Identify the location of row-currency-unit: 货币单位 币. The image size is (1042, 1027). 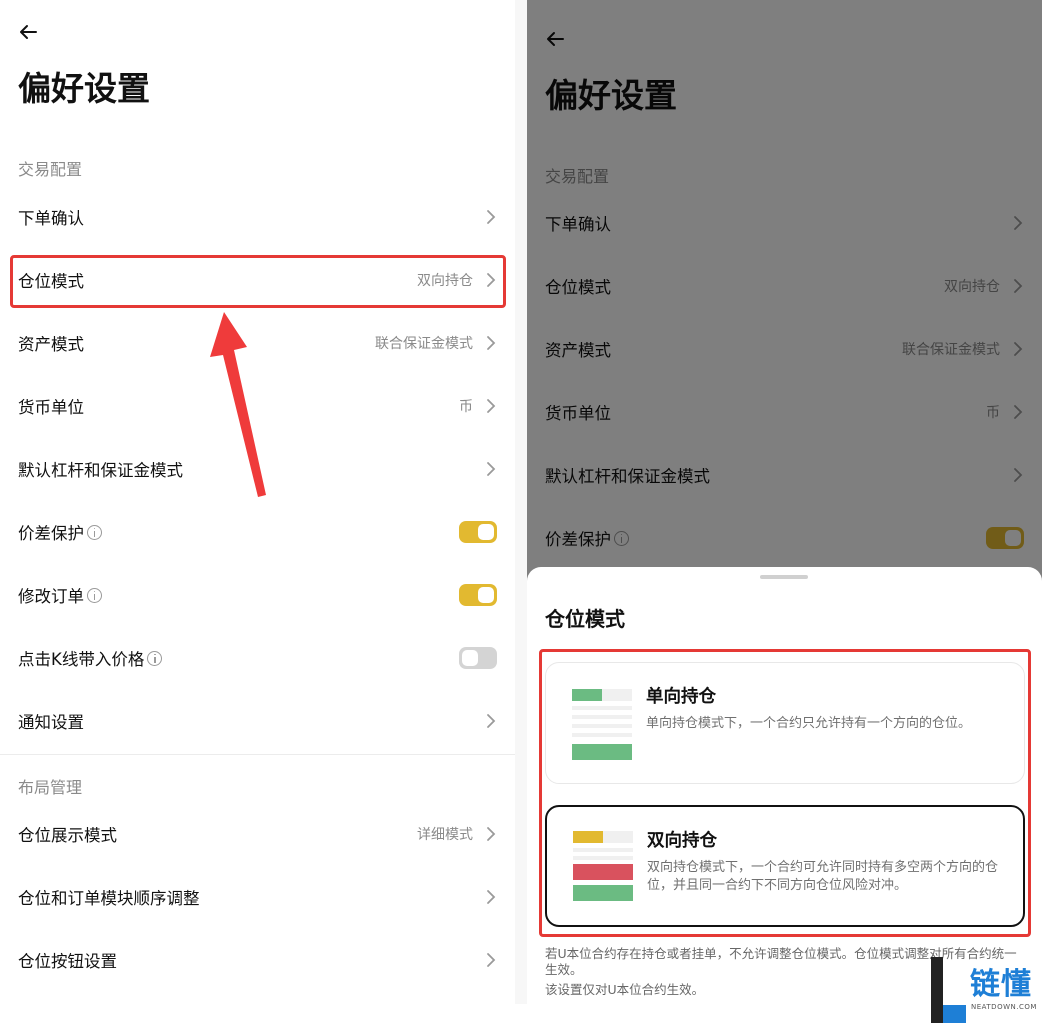
(784, 412).